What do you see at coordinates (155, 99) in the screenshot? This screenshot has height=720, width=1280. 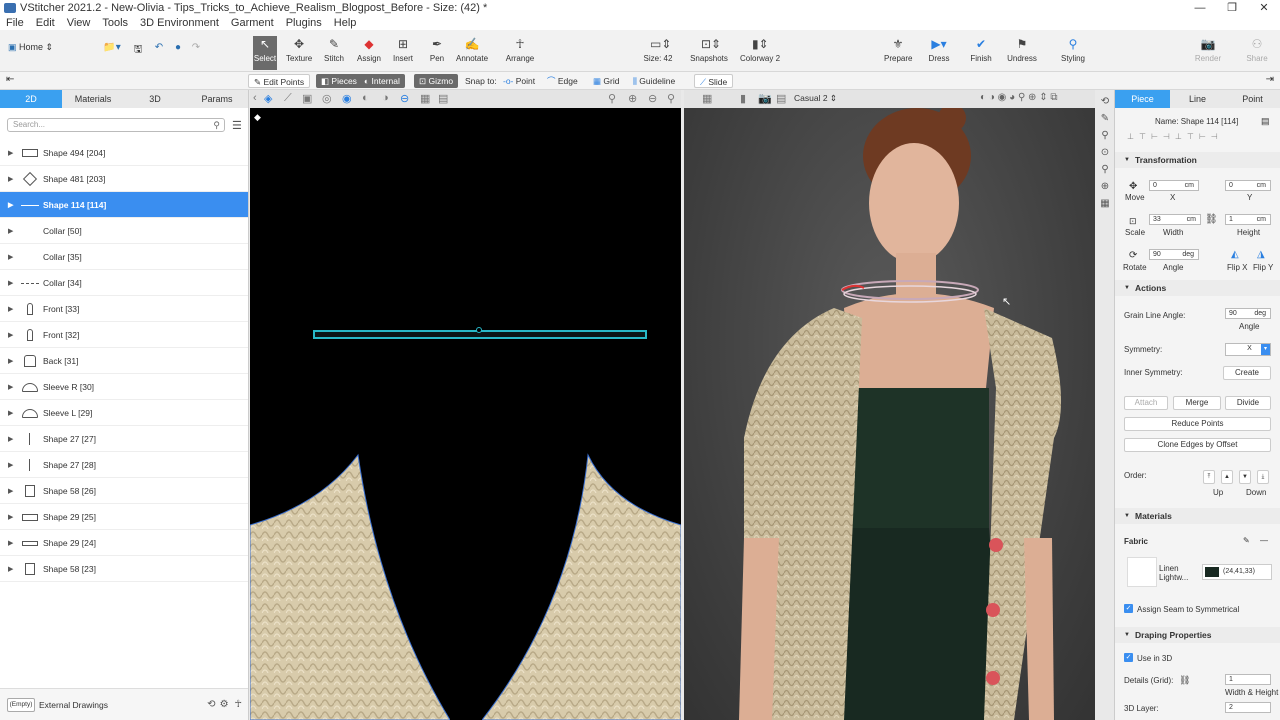 I see `tab-3d: 3D` at bounding box center [155, 99].